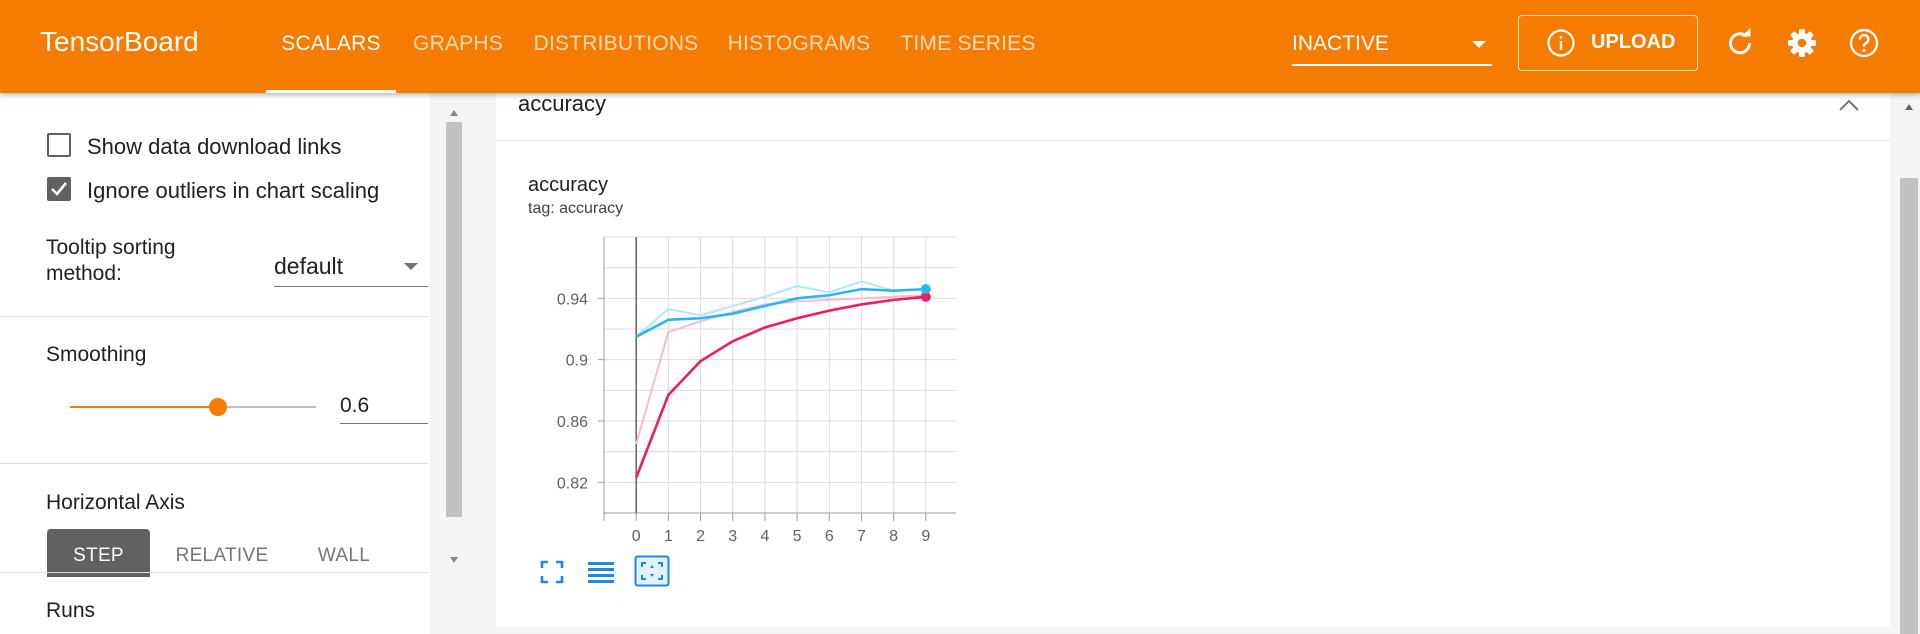 The image size is (1920, 634). What do you see at coordinates (764, 536) in the screenshot?
I see `x-tick-label: 4` at bounding box center [764, 536].